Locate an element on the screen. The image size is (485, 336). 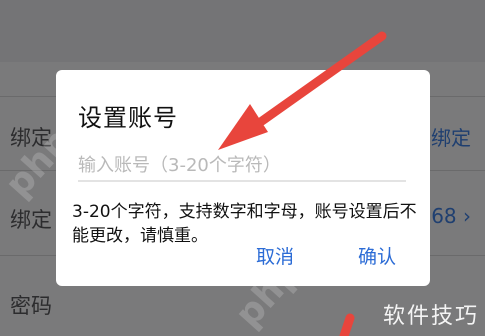
cancel-button: 取消 is located at coordinates (275, 255).